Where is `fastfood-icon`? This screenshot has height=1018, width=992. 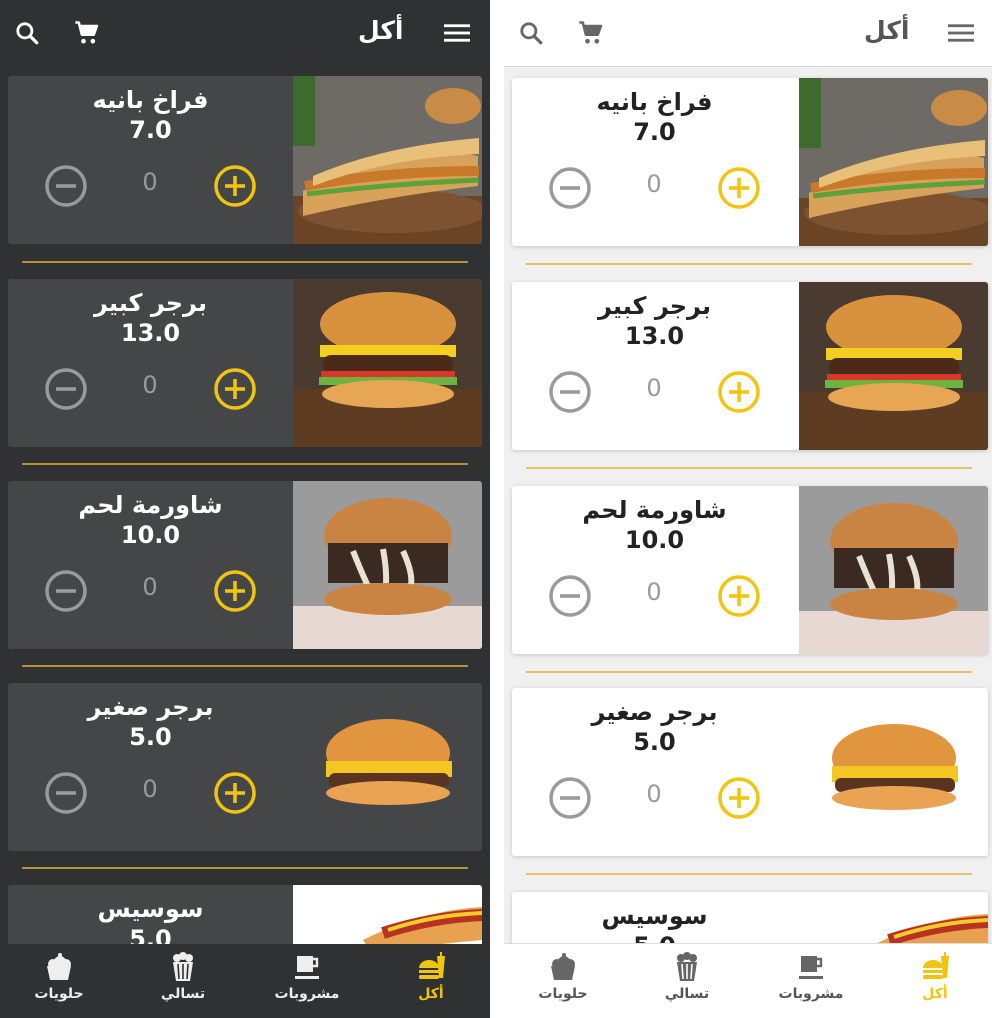 fastfood-icon is located at coordinates (935, 967).